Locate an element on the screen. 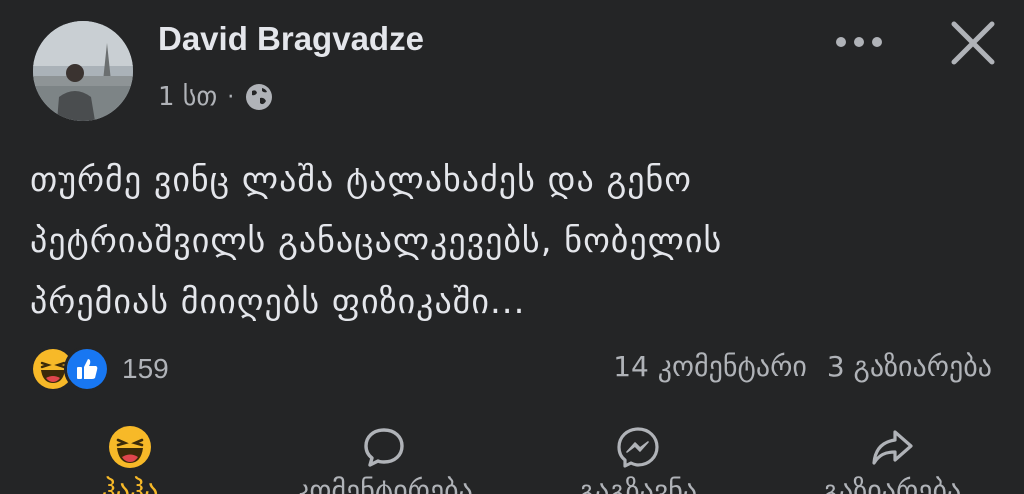  post-text-line: თურმე ვინც ლაშა ტალახაძეს და გენო is located at coordinates (361, 180).